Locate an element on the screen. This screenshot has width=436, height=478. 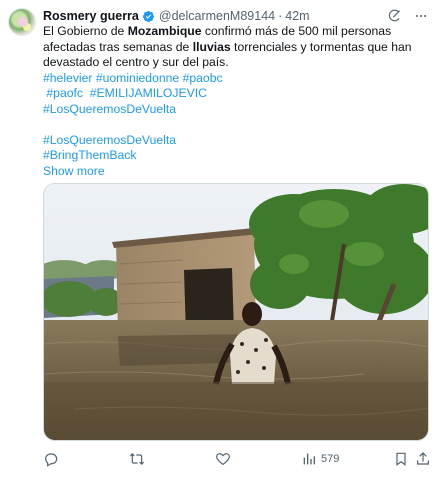
share-icon is located at coordinates (423, 459).